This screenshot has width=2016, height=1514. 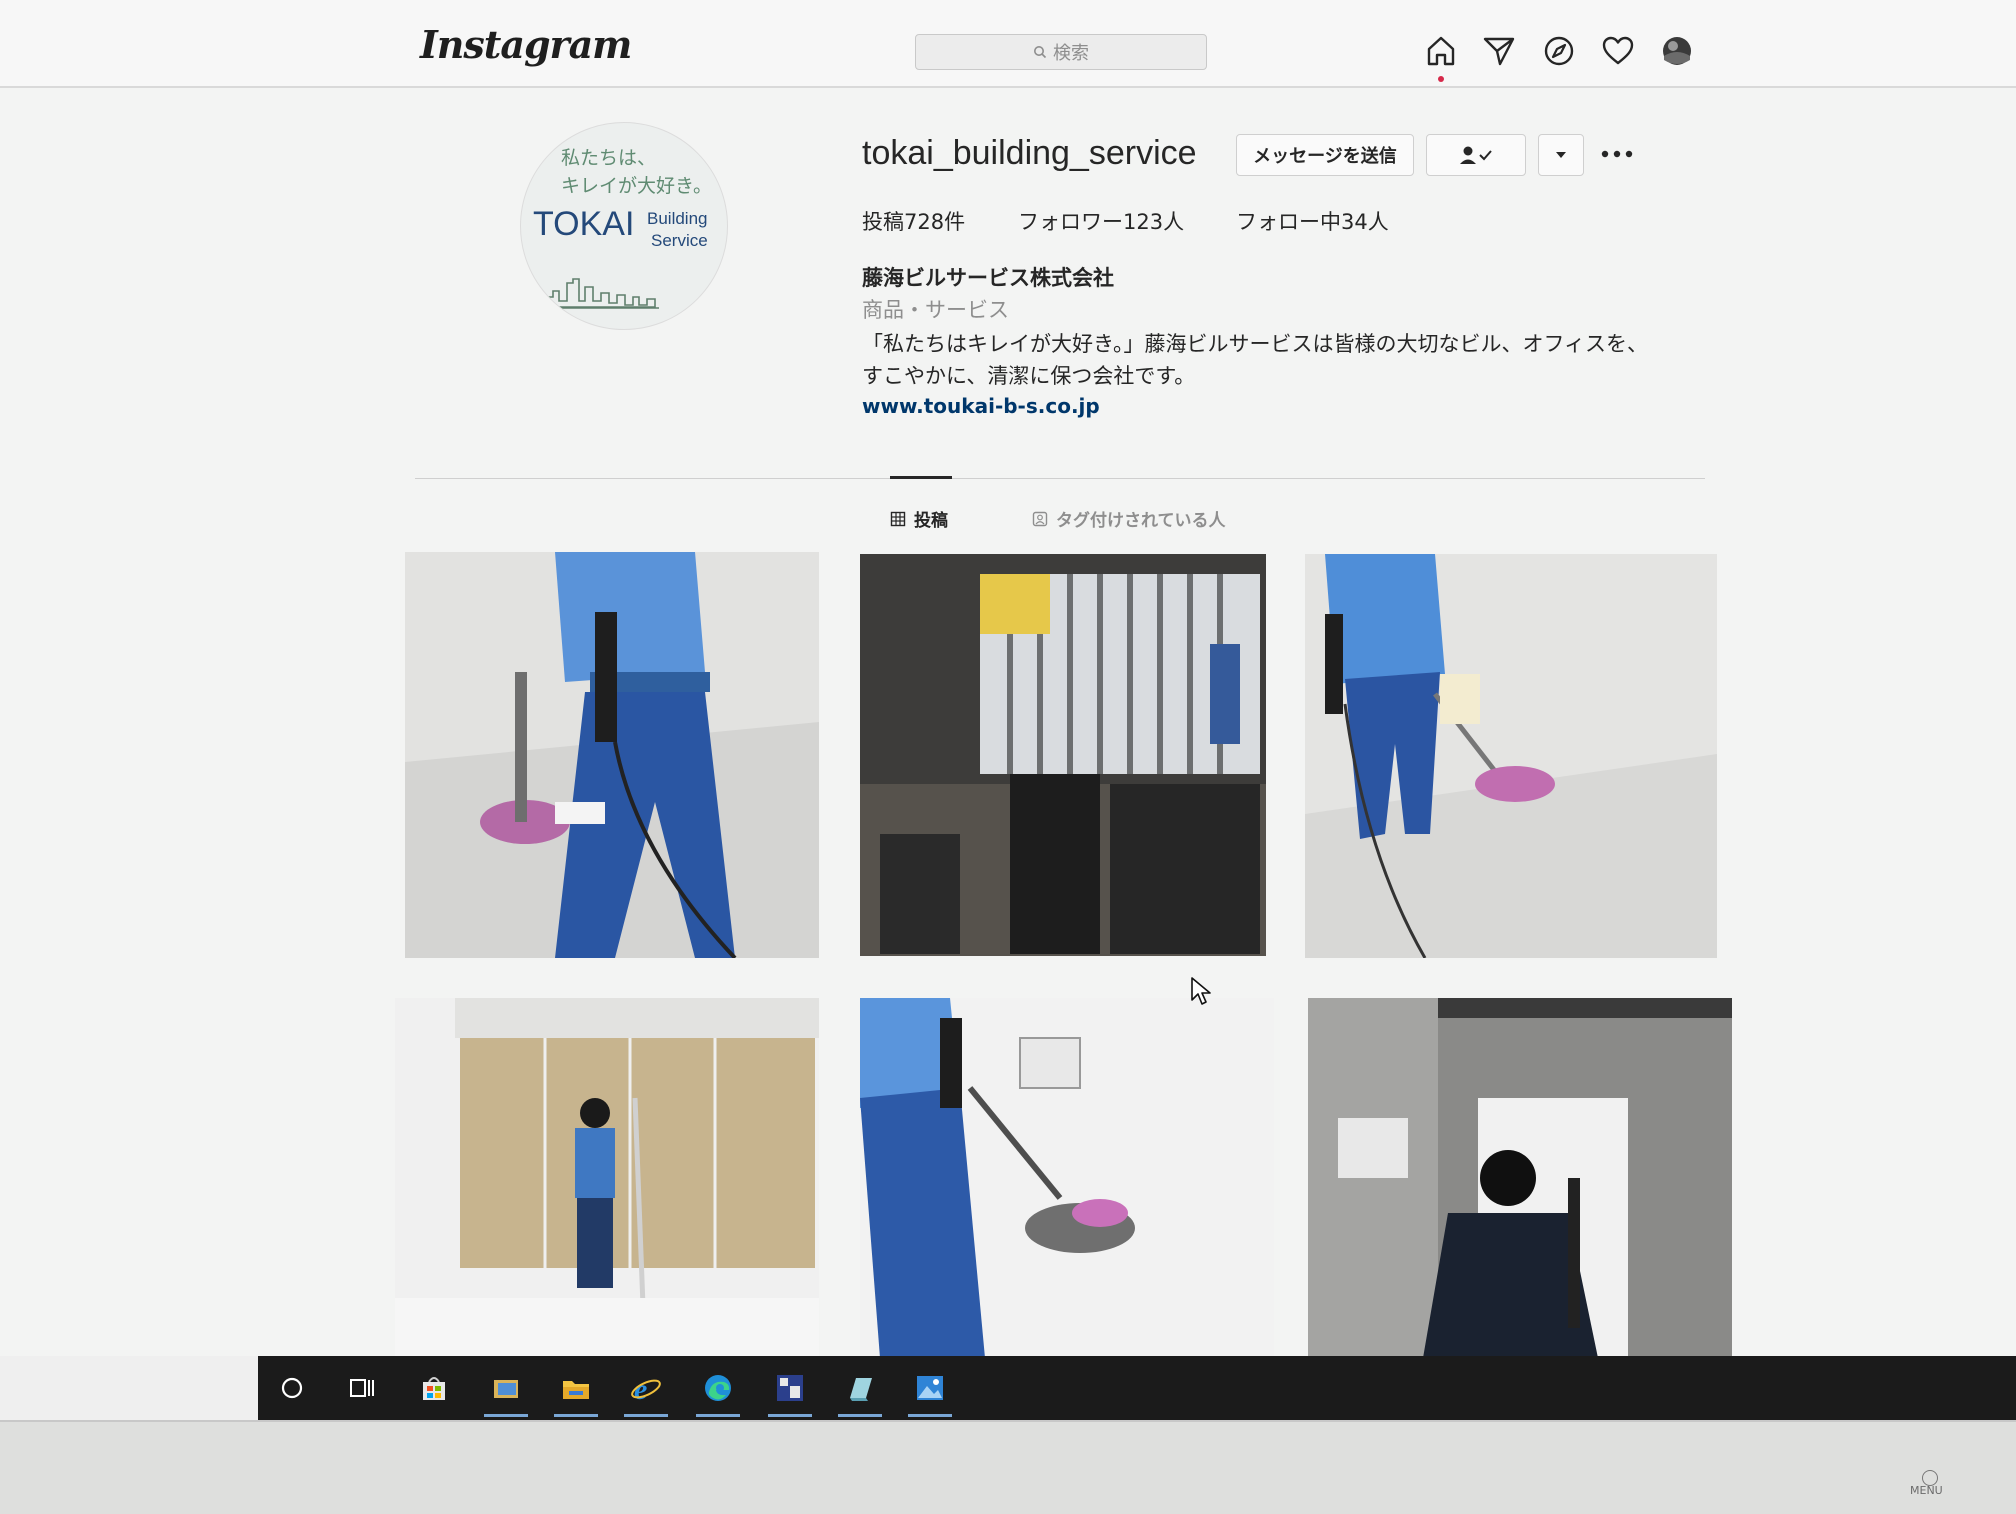 What do you see at coordinates (677, 218) in the screenshot?
I see `avatar-building-text: Building` at bounding box center [677, 218].